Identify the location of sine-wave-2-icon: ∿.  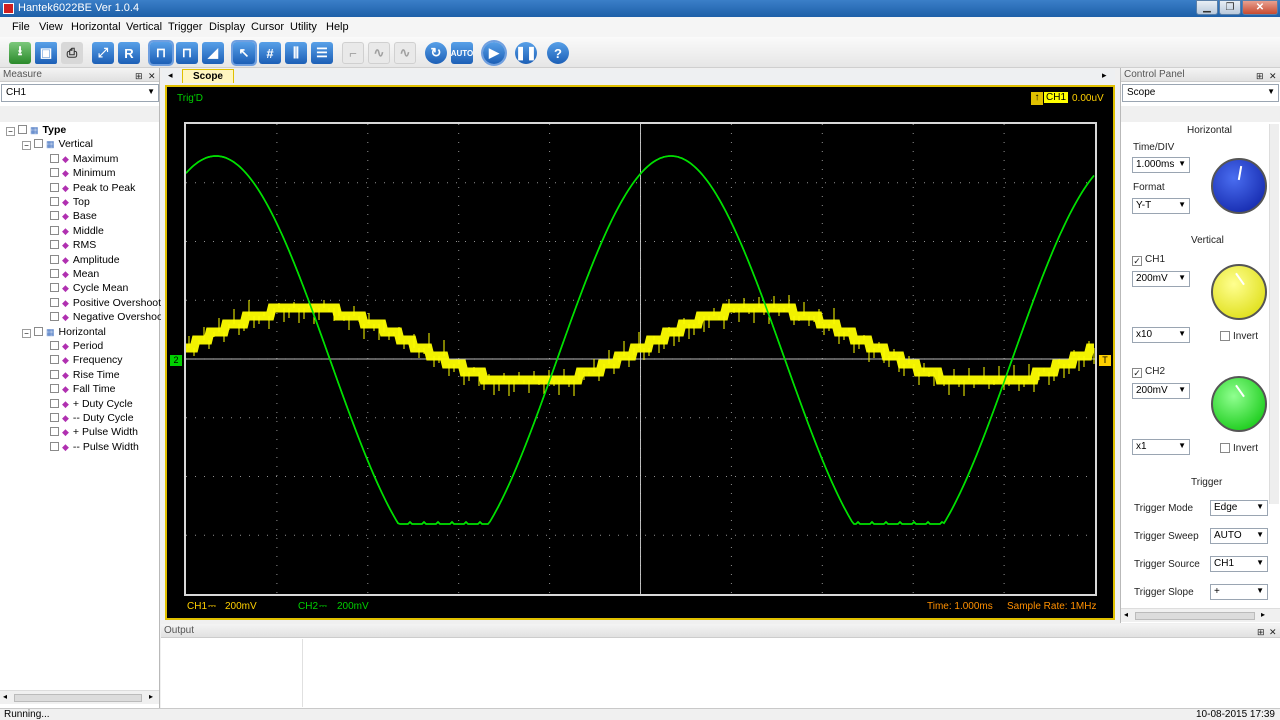
(405, 53).